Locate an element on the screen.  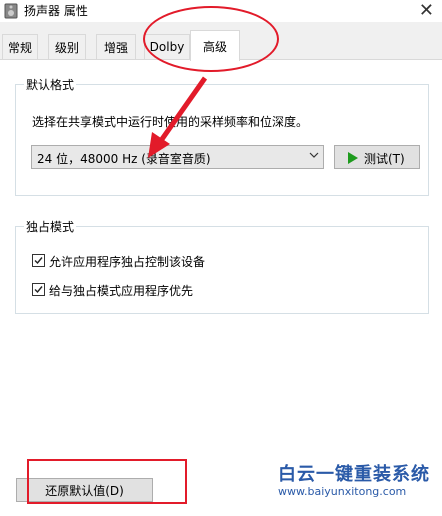
watermark-title: 白云一键重装系统 is located at coordinates (354, 474).